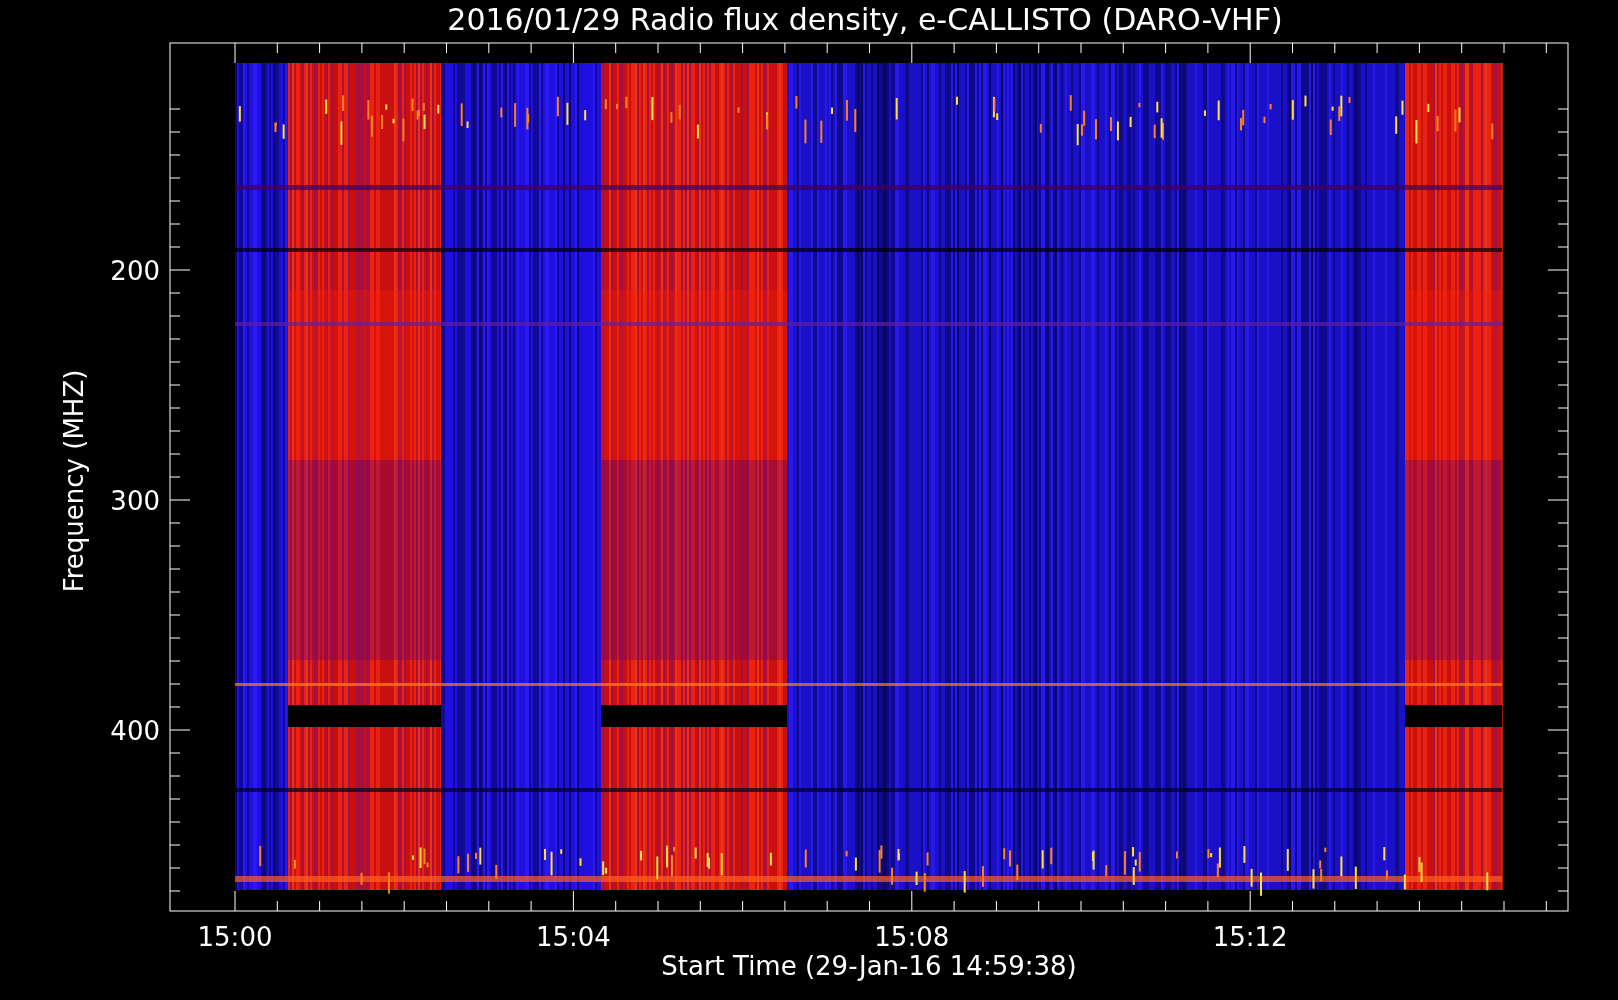 The height and width of the screenshot is (1000, 1618). I want to click on x-tick-label: 15:08, so click(912, 937).